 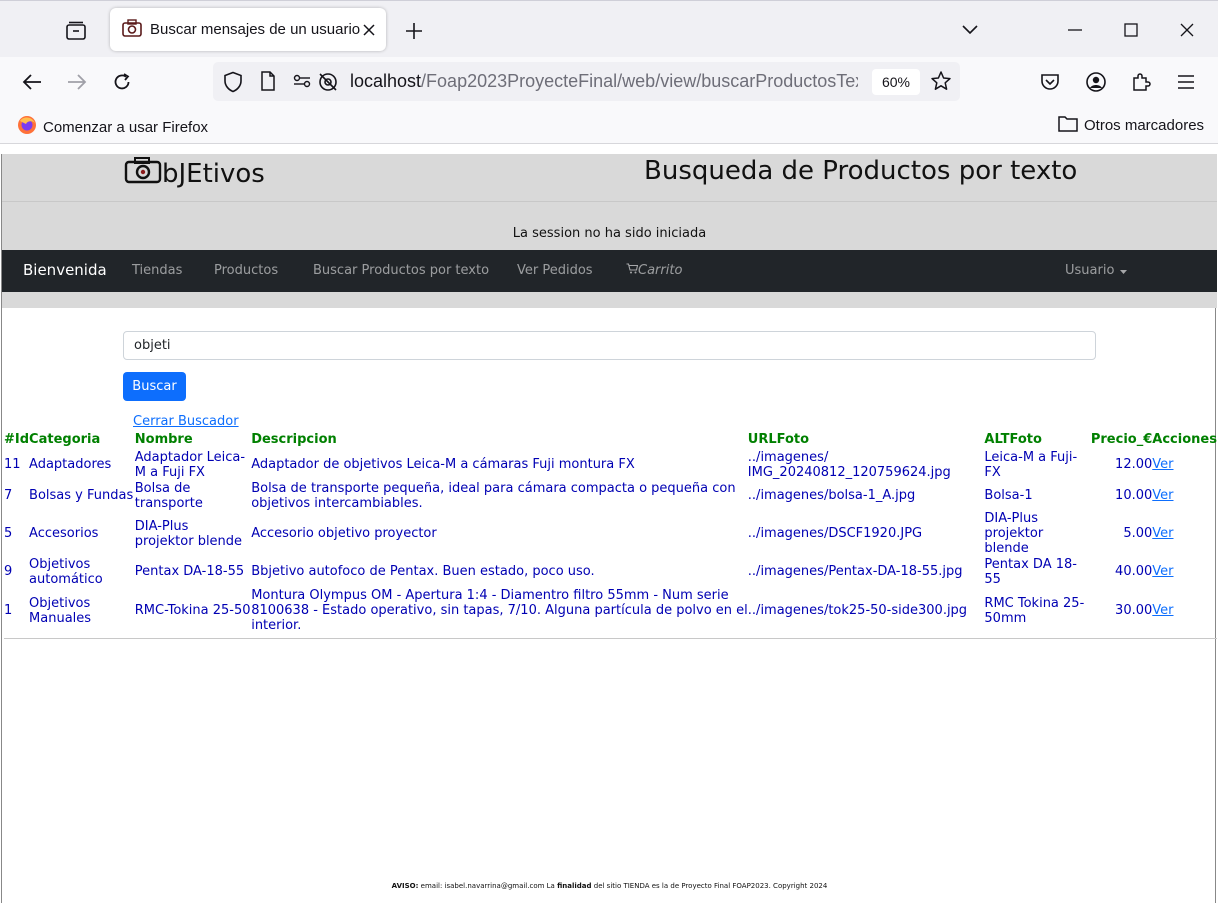 I want to click on bookmark-firefox: Comenzar a usar Firefox, so click(x=112, y=127).